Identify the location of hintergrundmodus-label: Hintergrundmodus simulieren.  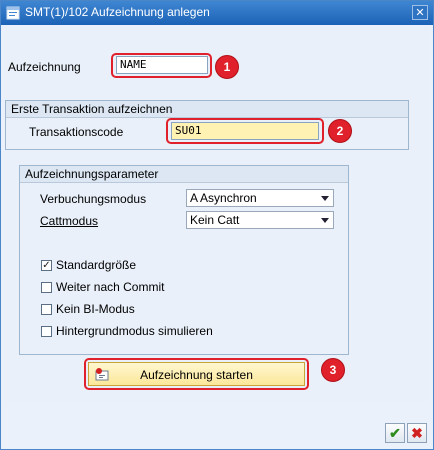
(134, 331).